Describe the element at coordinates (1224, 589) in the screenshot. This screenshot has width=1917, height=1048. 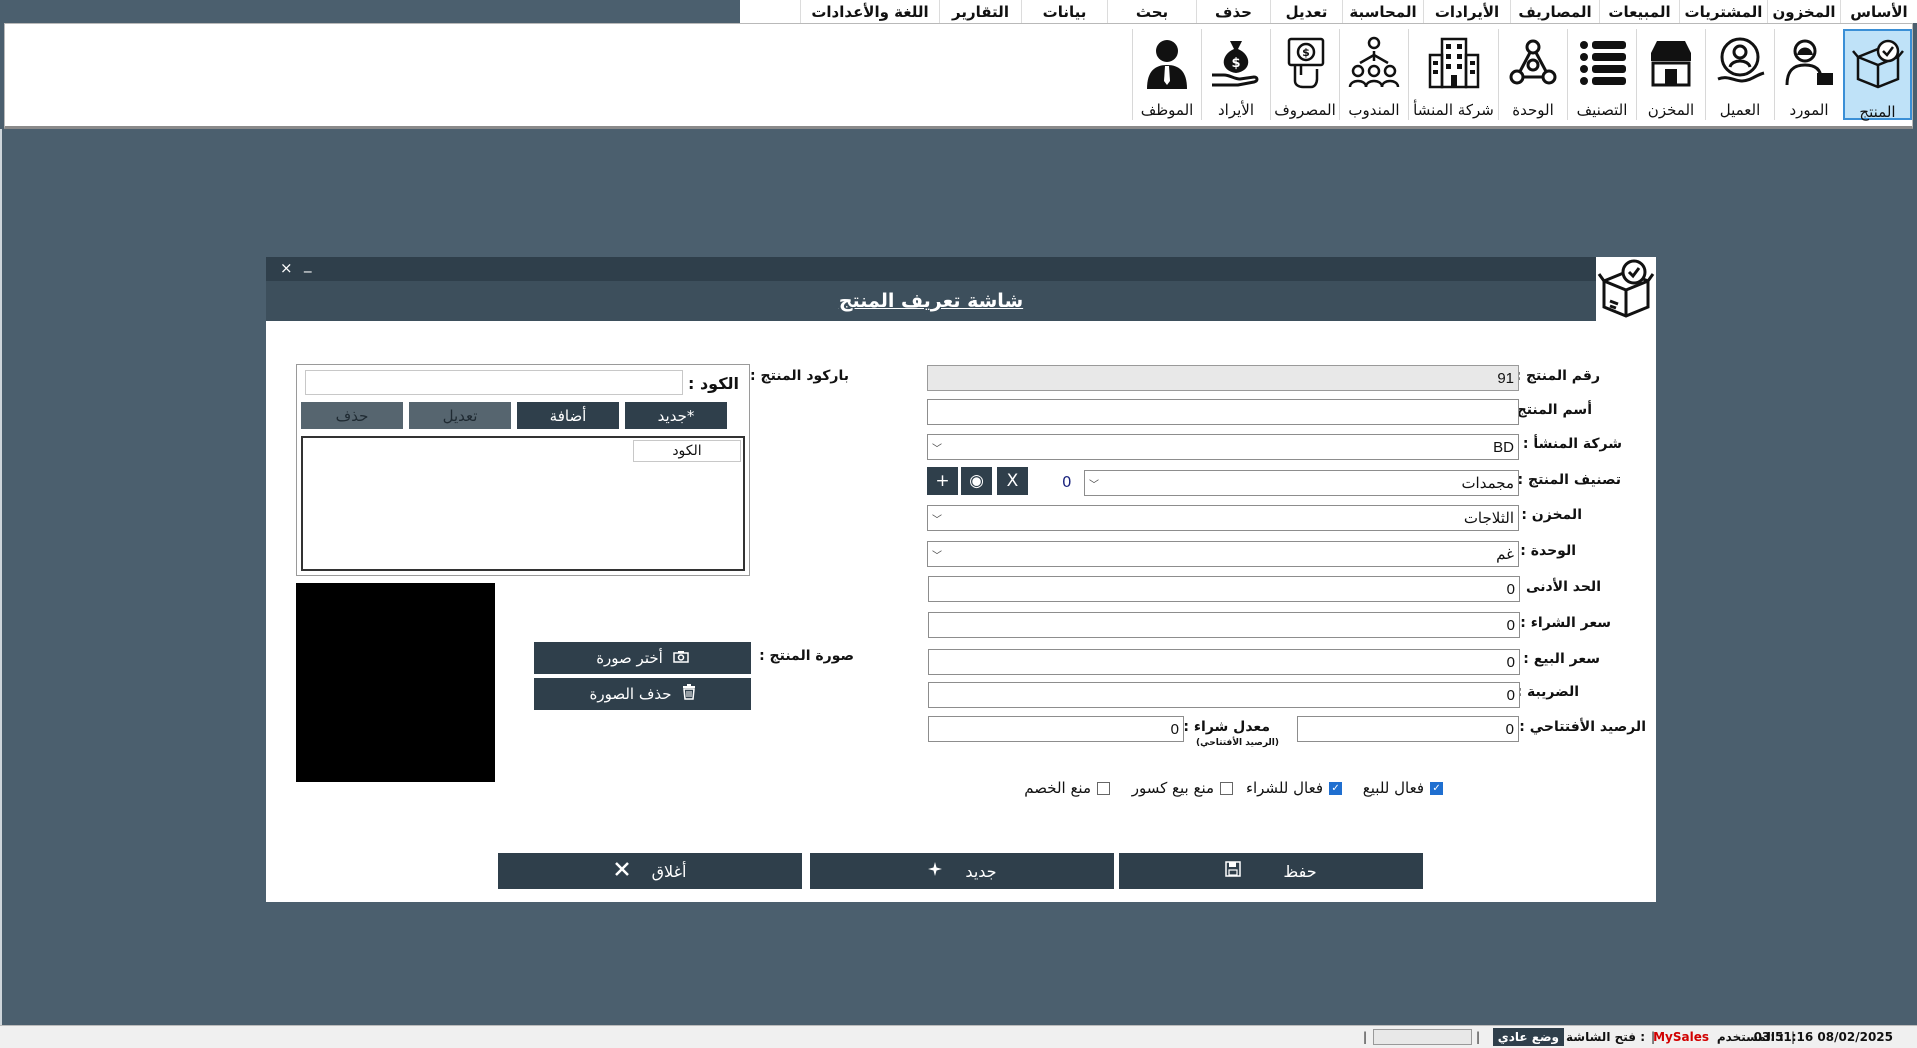
I see `min-limit-field: 0` at that location.